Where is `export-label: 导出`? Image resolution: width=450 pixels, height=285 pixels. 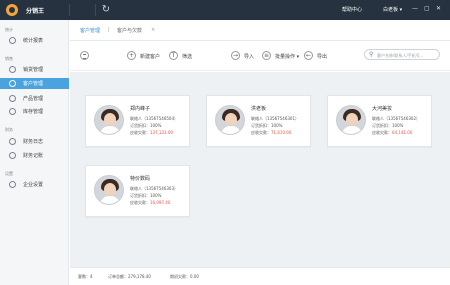 export-label: 导出 is located at coordinates (322, 57).